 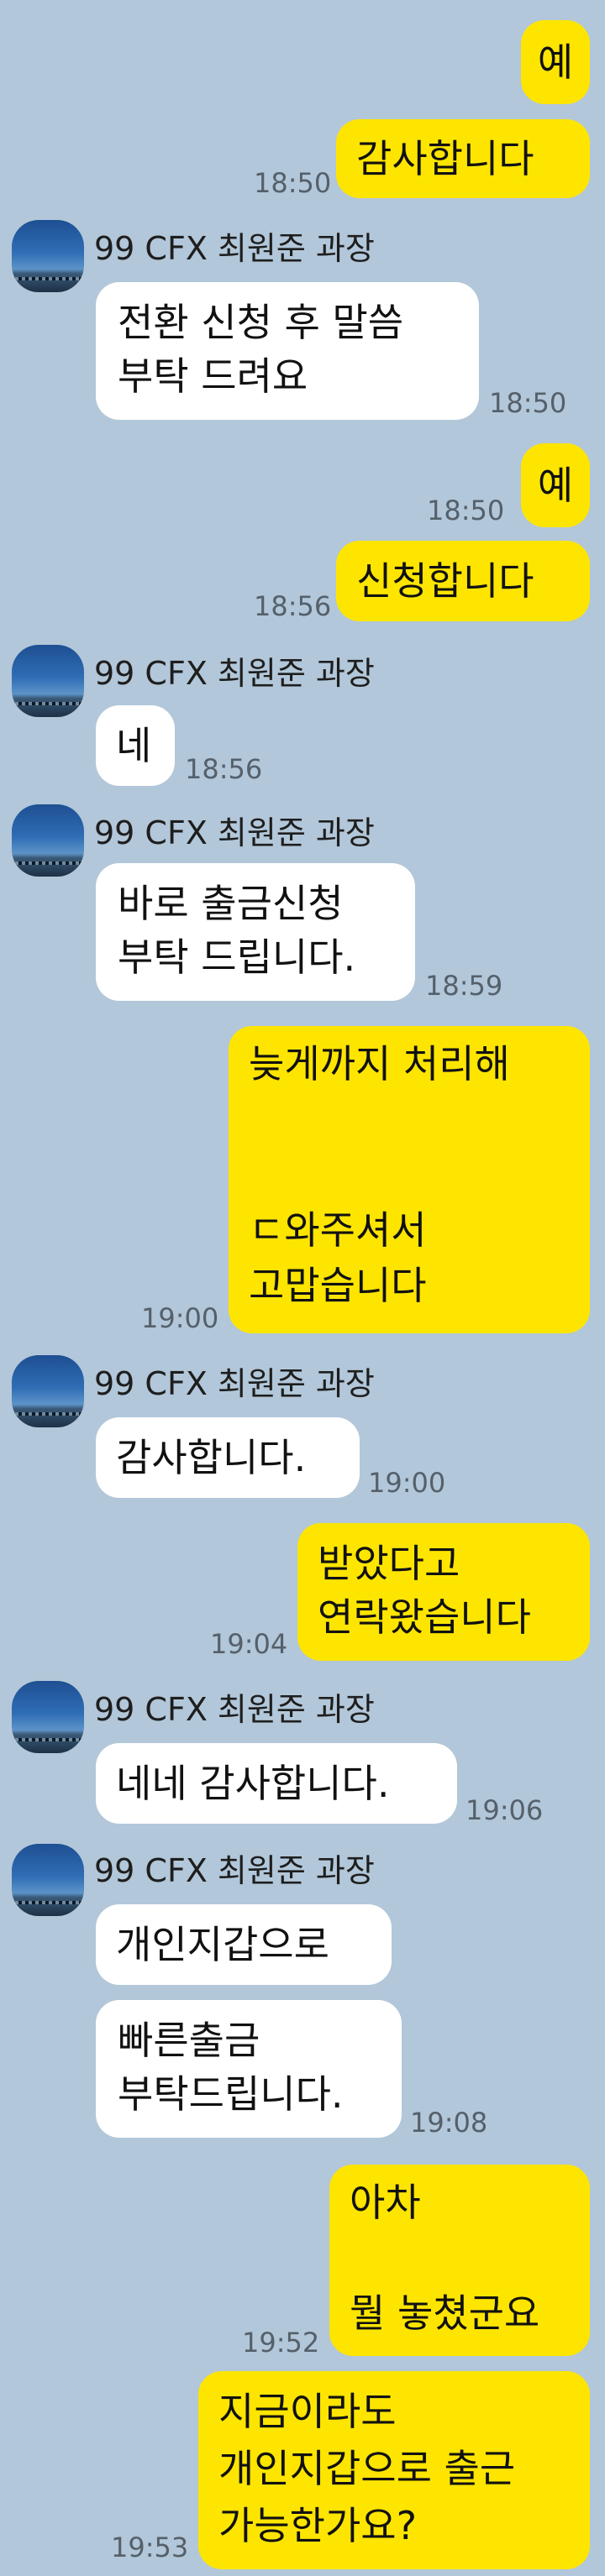 What do you see at coordinates (464, 986) in the screenshot?
I see `message-time: 18:59` at bounding box center [464, 986].